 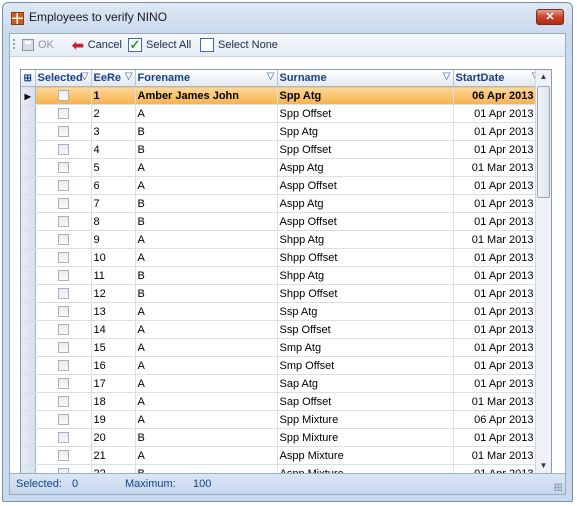 What do you see at coordinates (113, 167) in the screenshot?
I see `eere-cell: 5` at bounding box center [113, 167].